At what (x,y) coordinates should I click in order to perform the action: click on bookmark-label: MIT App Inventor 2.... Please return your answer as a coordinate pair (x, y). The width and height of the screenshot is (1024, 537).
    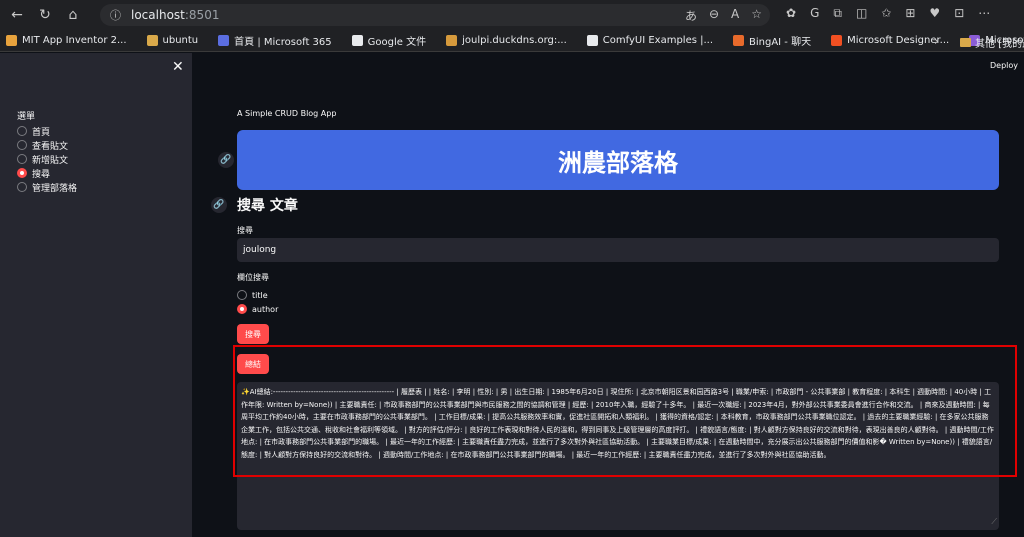
    Looking at the image, I should click on (74, 40).